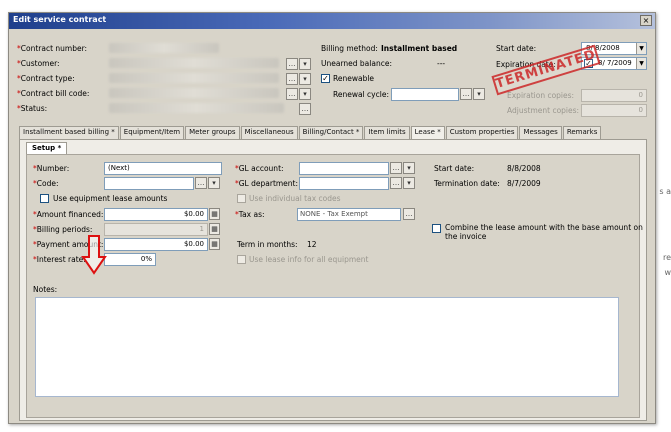 This screenshot has height=432, width=671. I want to click on customer-value, so click(194, 63).